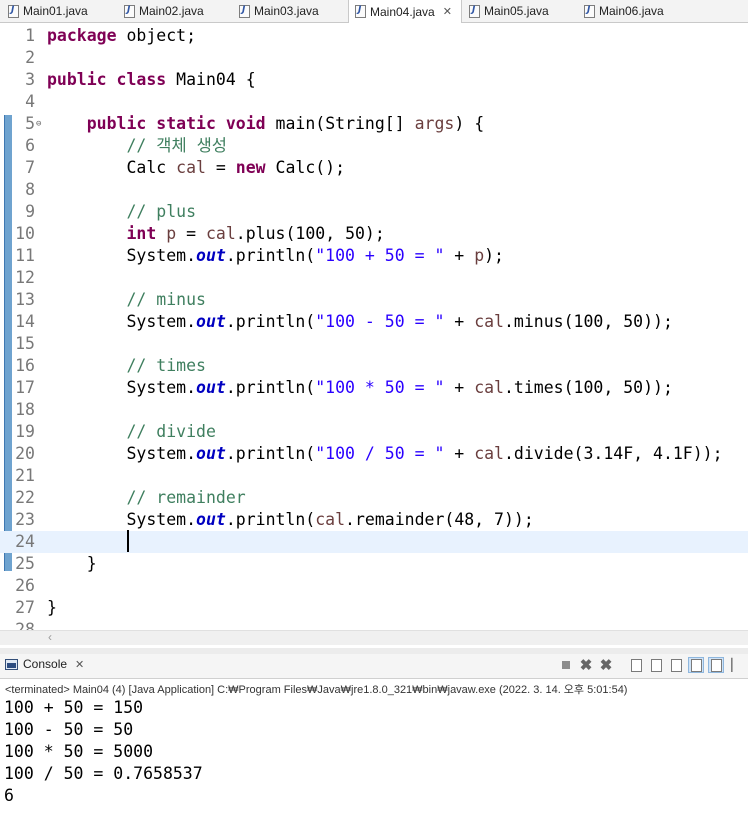  I want to click on tab-label: Main02.java, so click(171, 11).